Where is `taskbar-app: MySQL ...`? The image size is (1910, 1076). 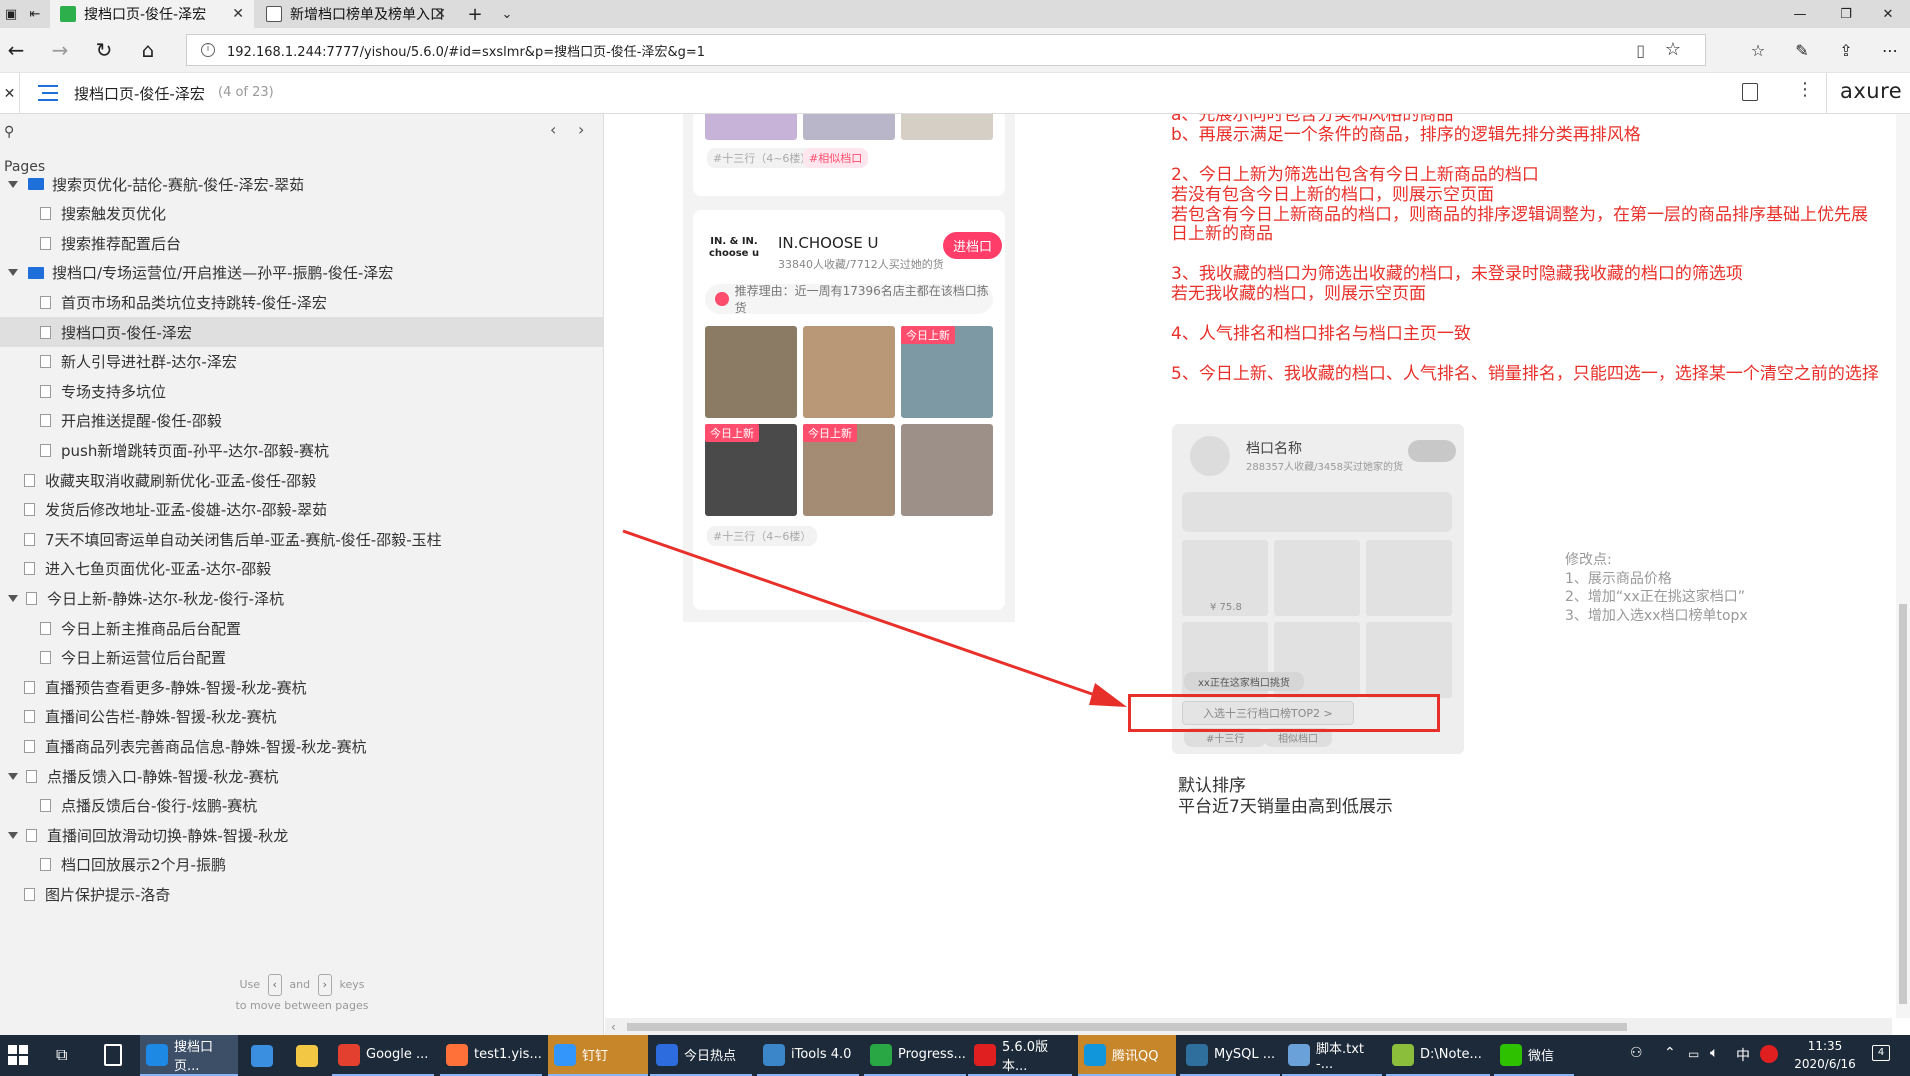
taskbar-app: MySQL ... is located at coordinates (1230, 1055).